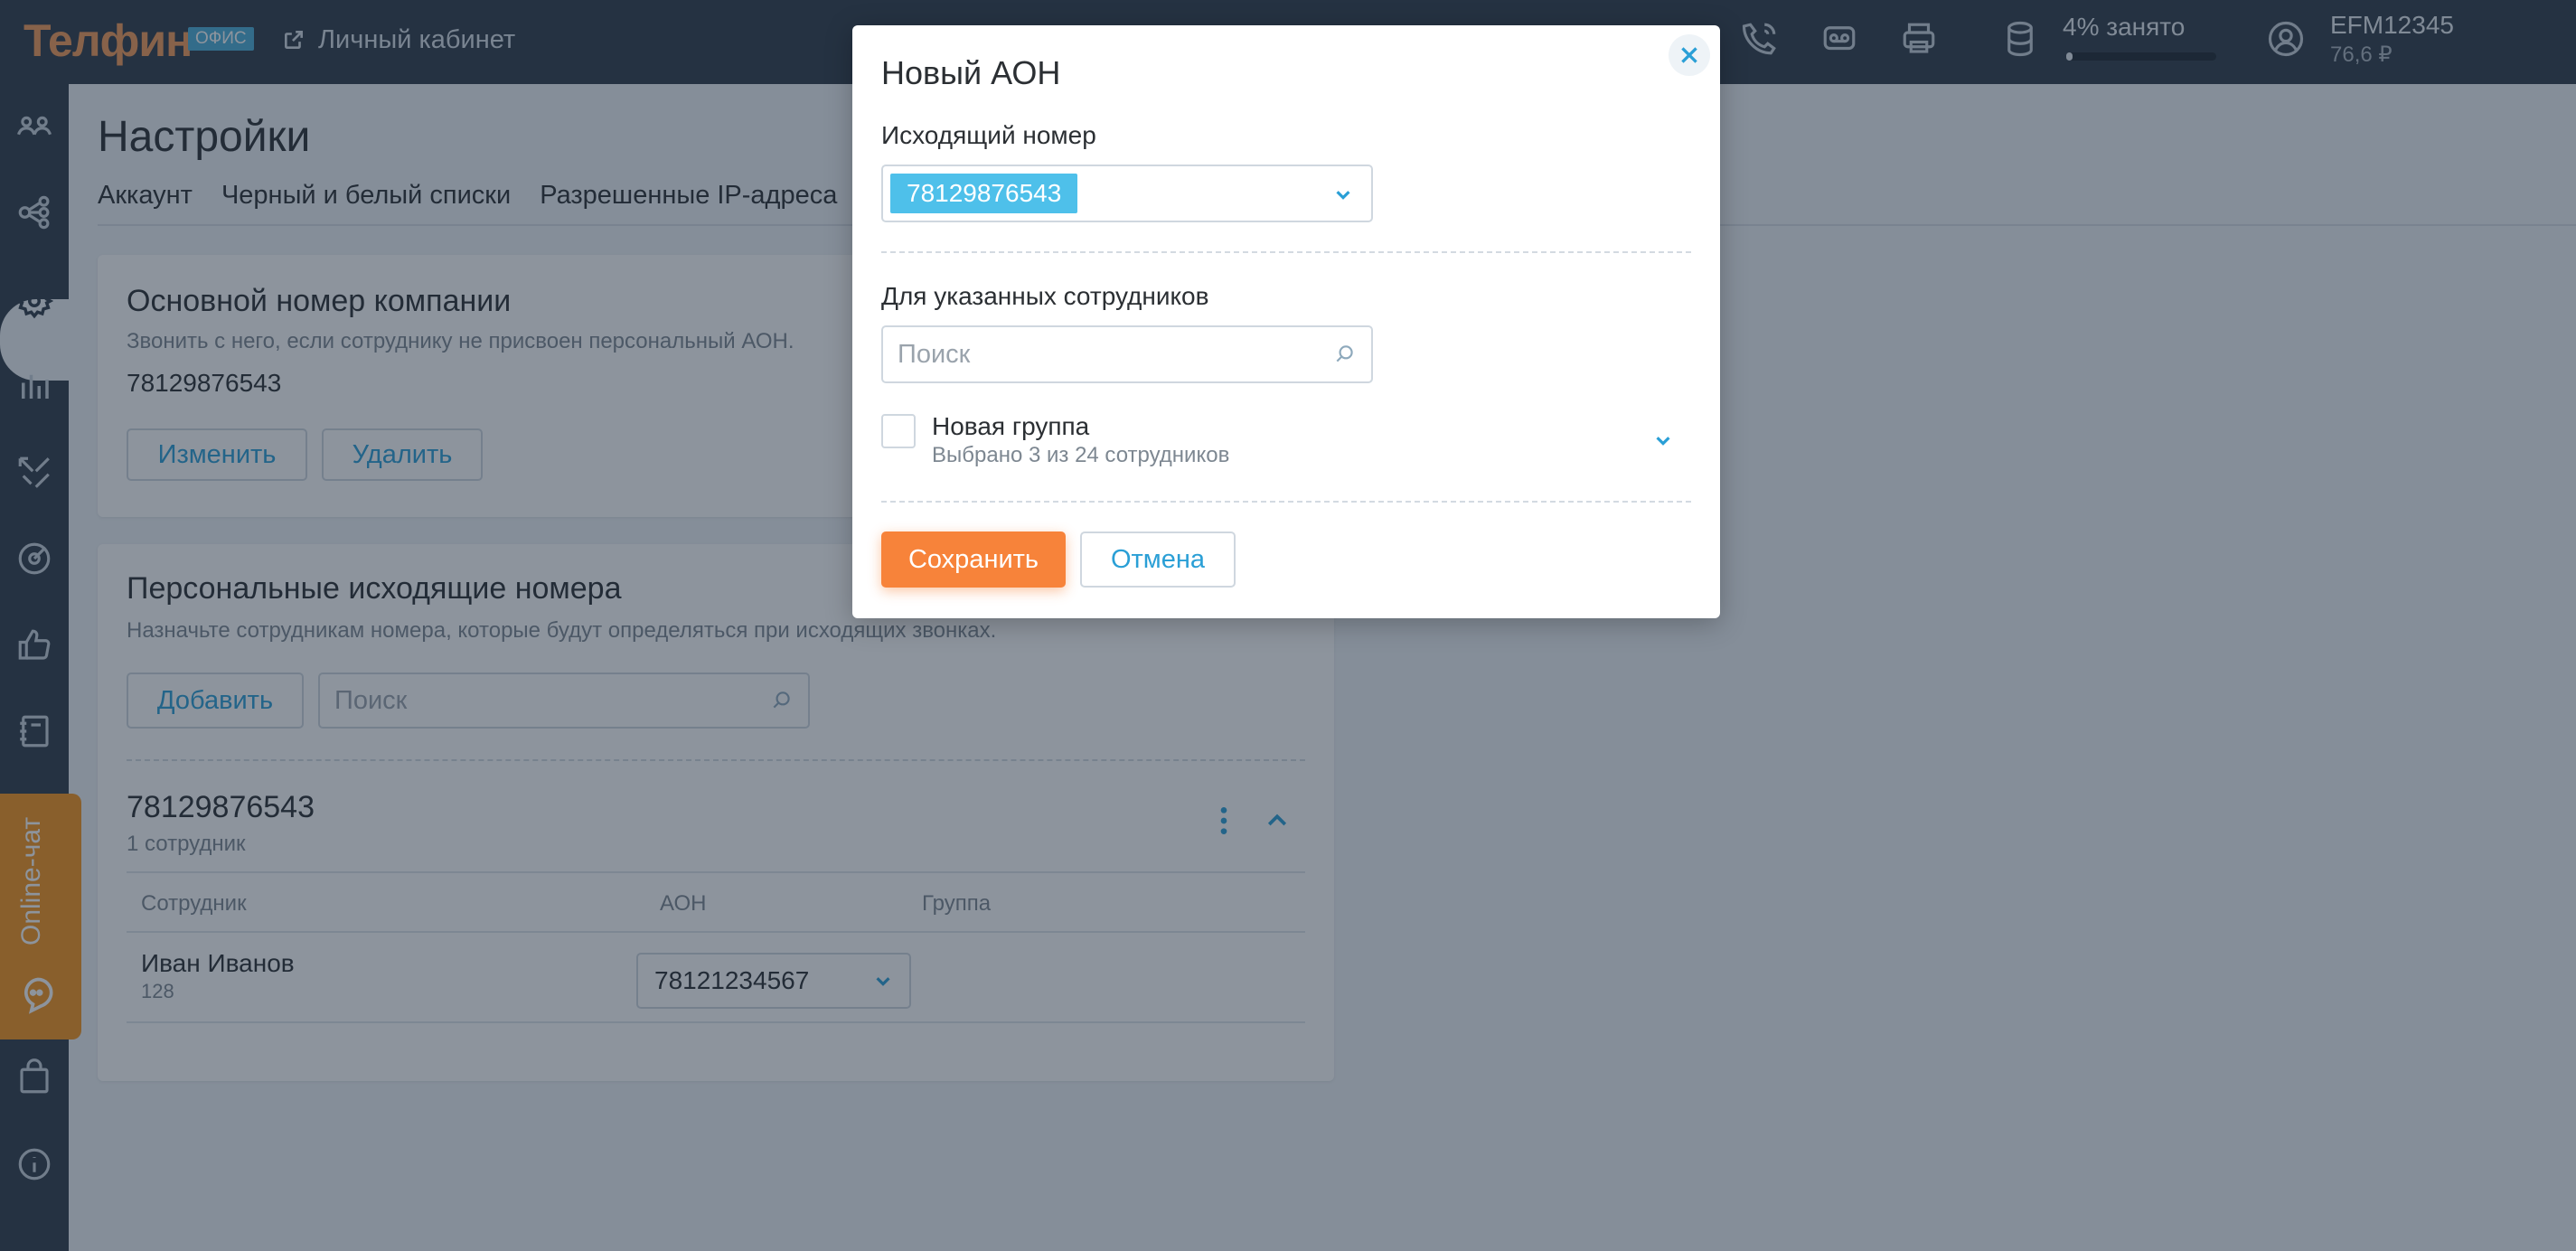 This screenshot has height=1251, width=2576. Describe the element at coordinates (935, 354) in the screenshot. I see `employee-search-placeholder: Поиск` at that location.